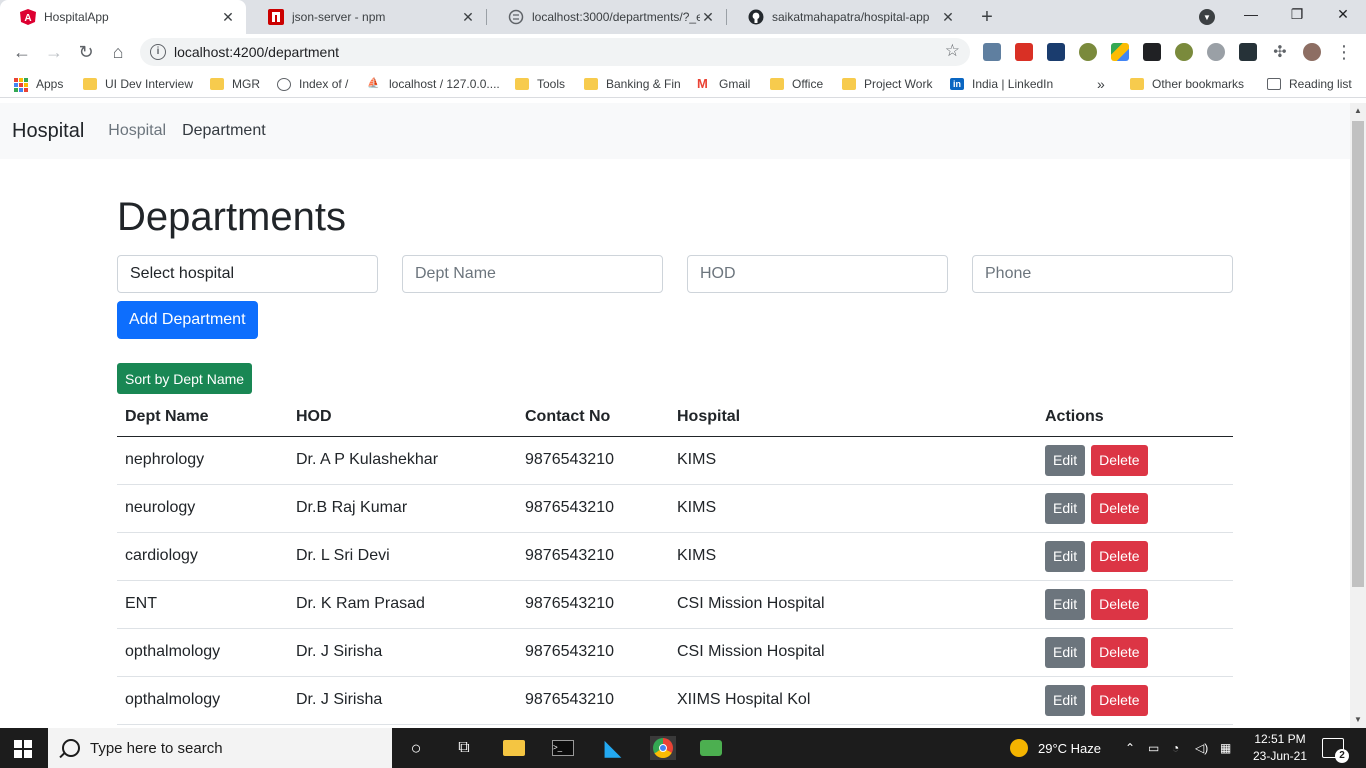  What do you see at coordinates (1225, 748) in the screenshot?
I see `keyboard-icon: ▦` at bounding box center [1225, 748].